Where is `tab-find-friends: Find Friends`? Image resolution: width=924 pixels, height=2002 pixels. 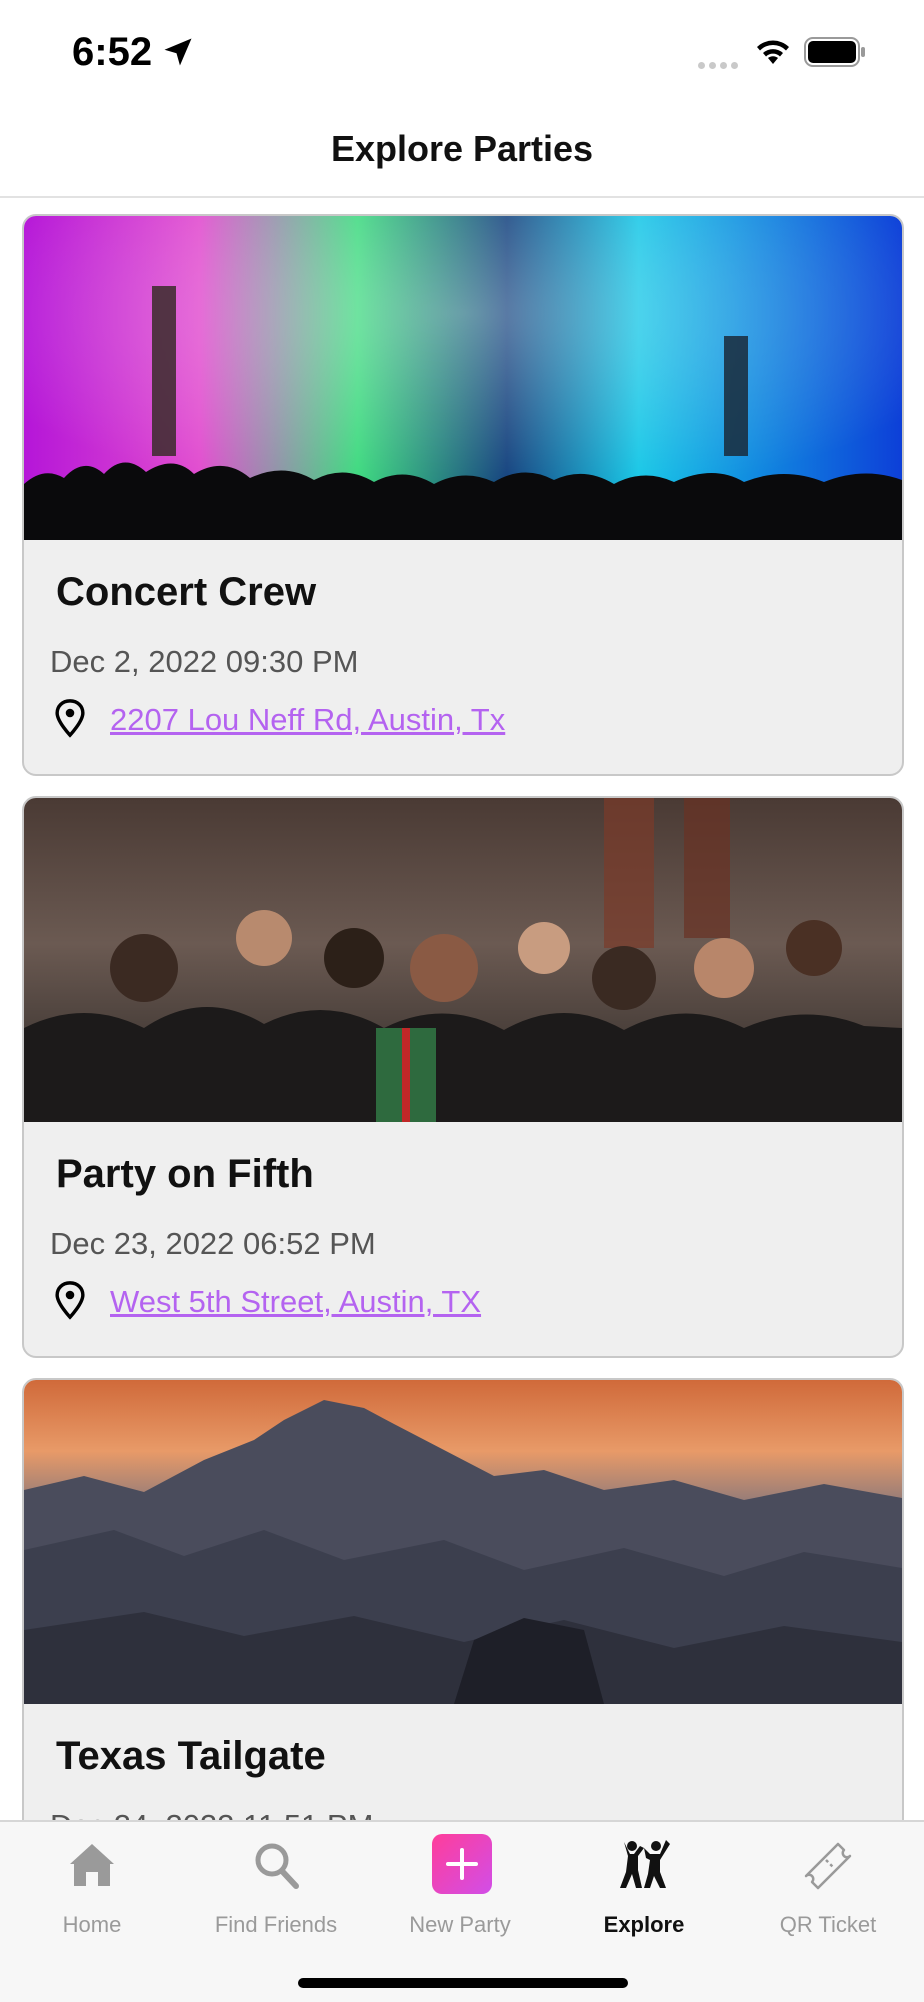 tab-find-friends: Find Friends is located at coordinates (276, 1887).